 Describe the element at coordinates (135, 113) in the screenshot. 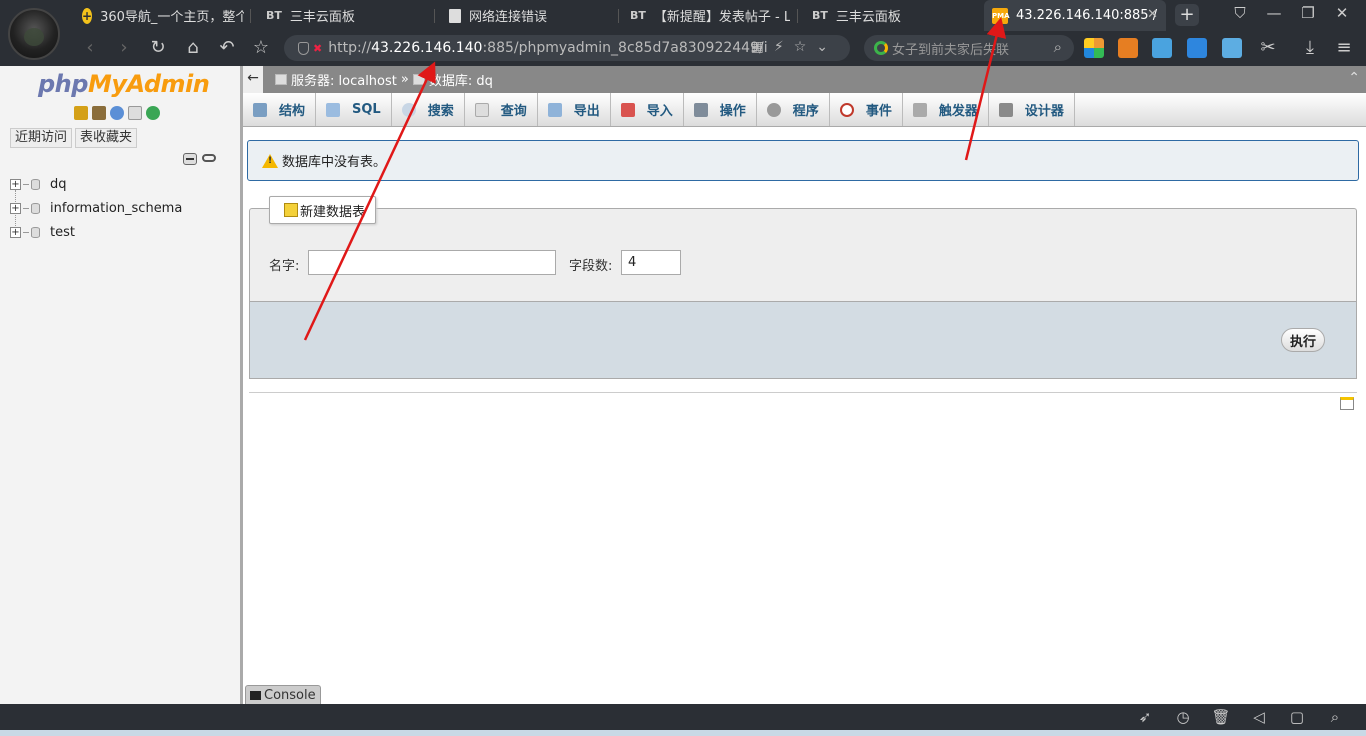

I see `docs-icon` at that location.